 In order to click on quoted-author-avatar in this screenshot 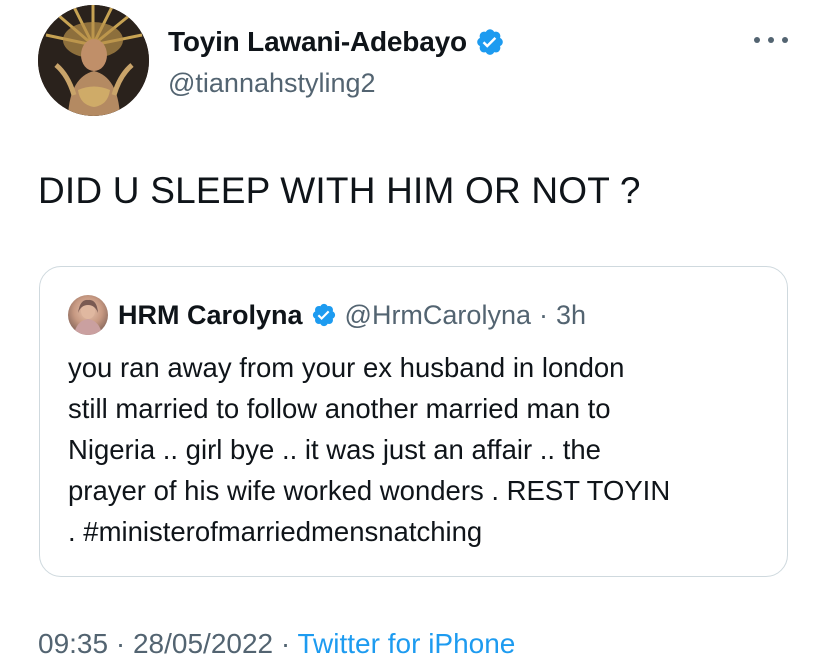, I will do `click(88, 315)`.